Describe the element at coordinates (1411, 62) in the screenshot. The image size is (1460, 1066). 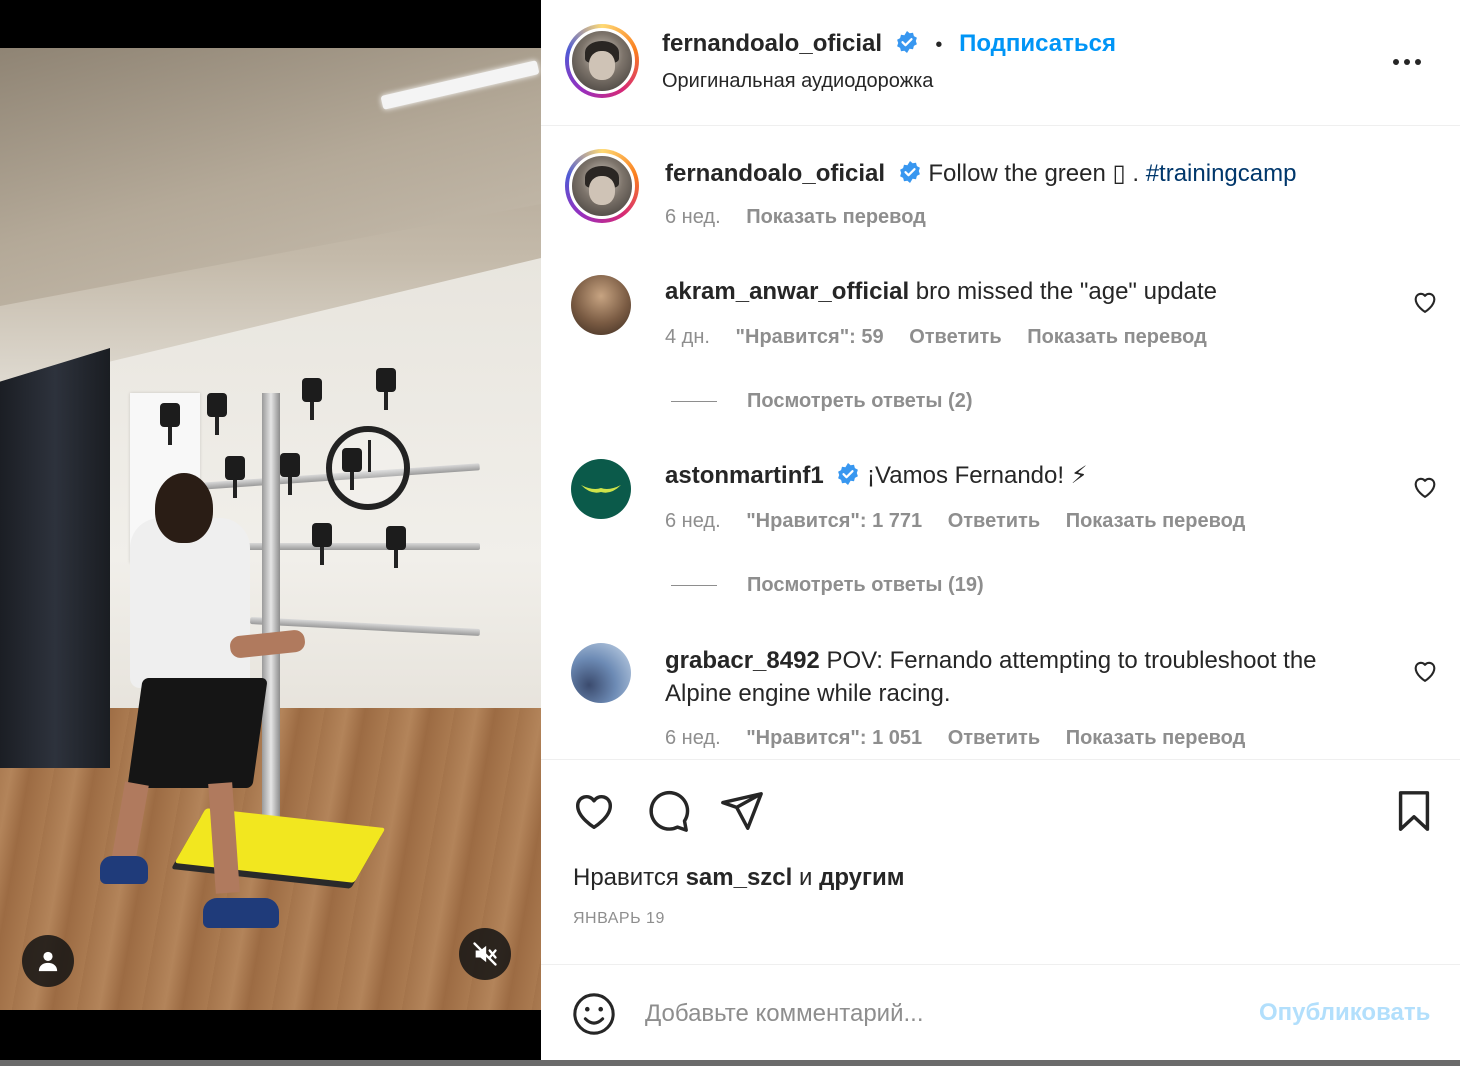
I see `more-options-button` at that location.